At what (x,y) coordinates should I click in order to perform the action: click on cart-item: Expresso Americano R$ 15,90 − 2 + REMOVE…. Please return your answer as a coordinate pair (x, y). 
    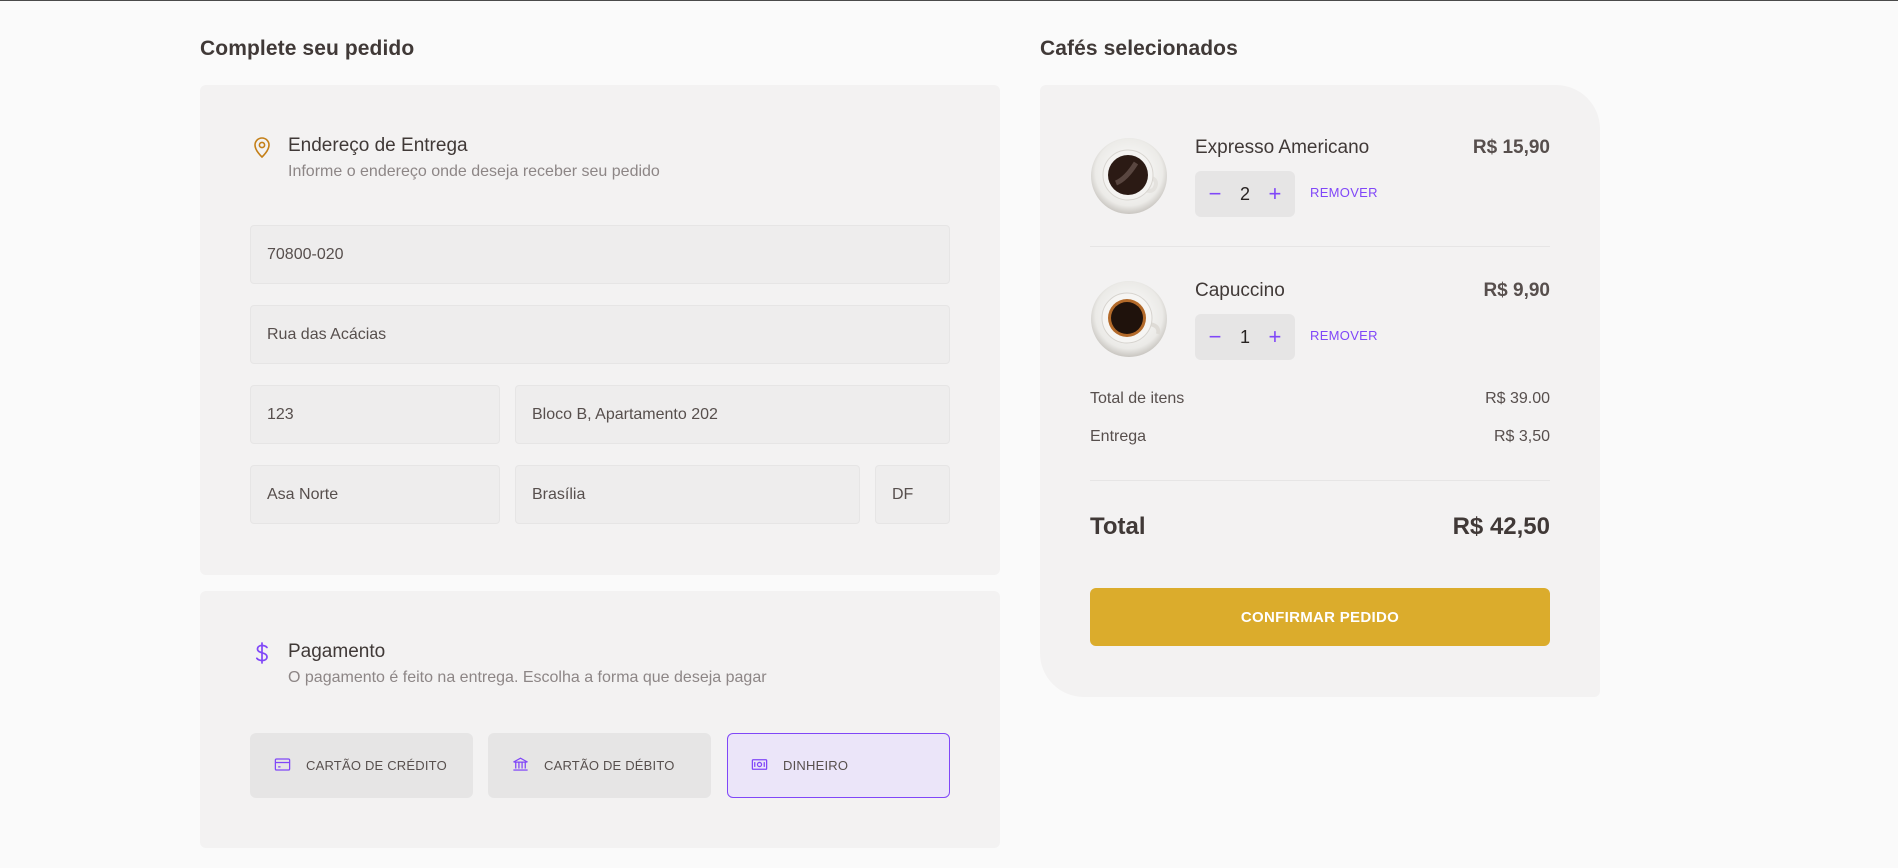
    Looking at the image, I should click on (1320, 179).